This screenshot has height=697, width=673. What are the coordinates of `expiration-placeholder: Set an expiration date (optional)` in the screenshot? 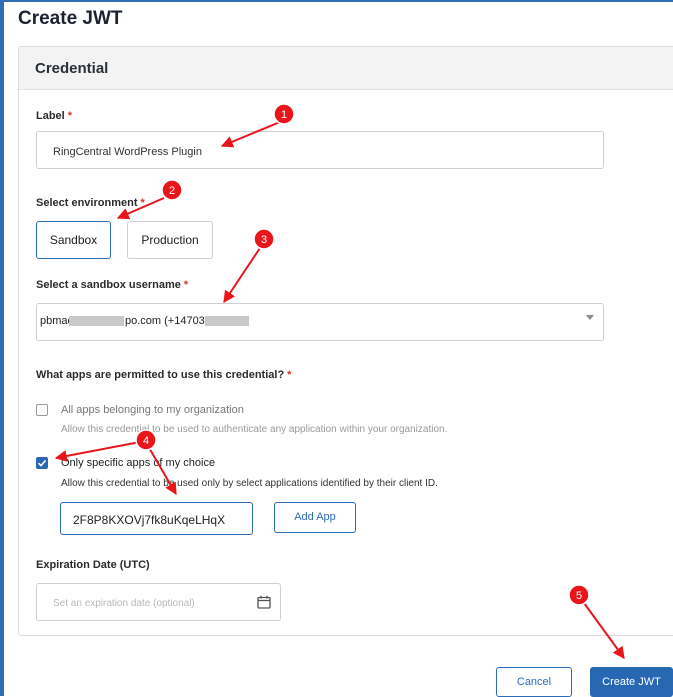 It's located at (124, 603).